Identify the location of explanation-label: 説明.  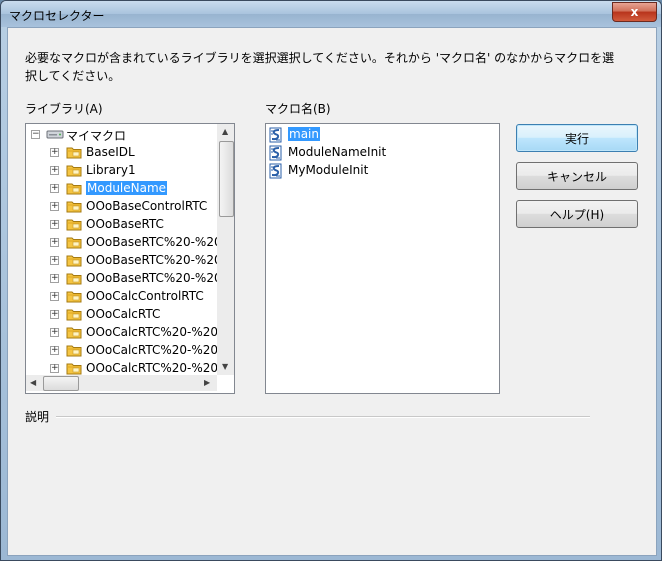
(37, 417).